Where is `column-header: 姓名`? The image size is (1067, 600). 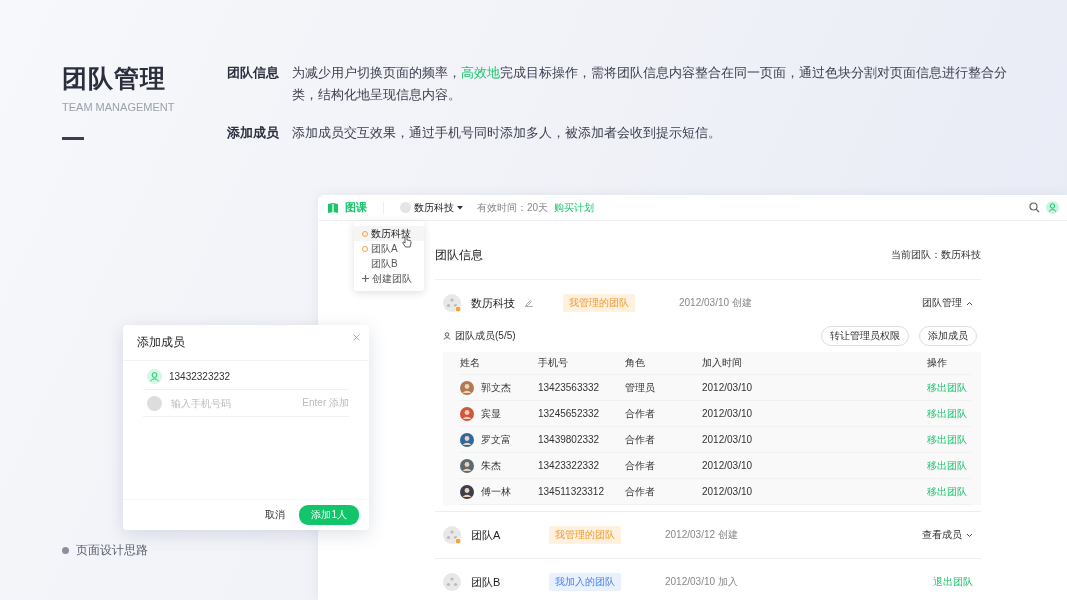 column-header: 姓名 is located at coordinates (470, 363).